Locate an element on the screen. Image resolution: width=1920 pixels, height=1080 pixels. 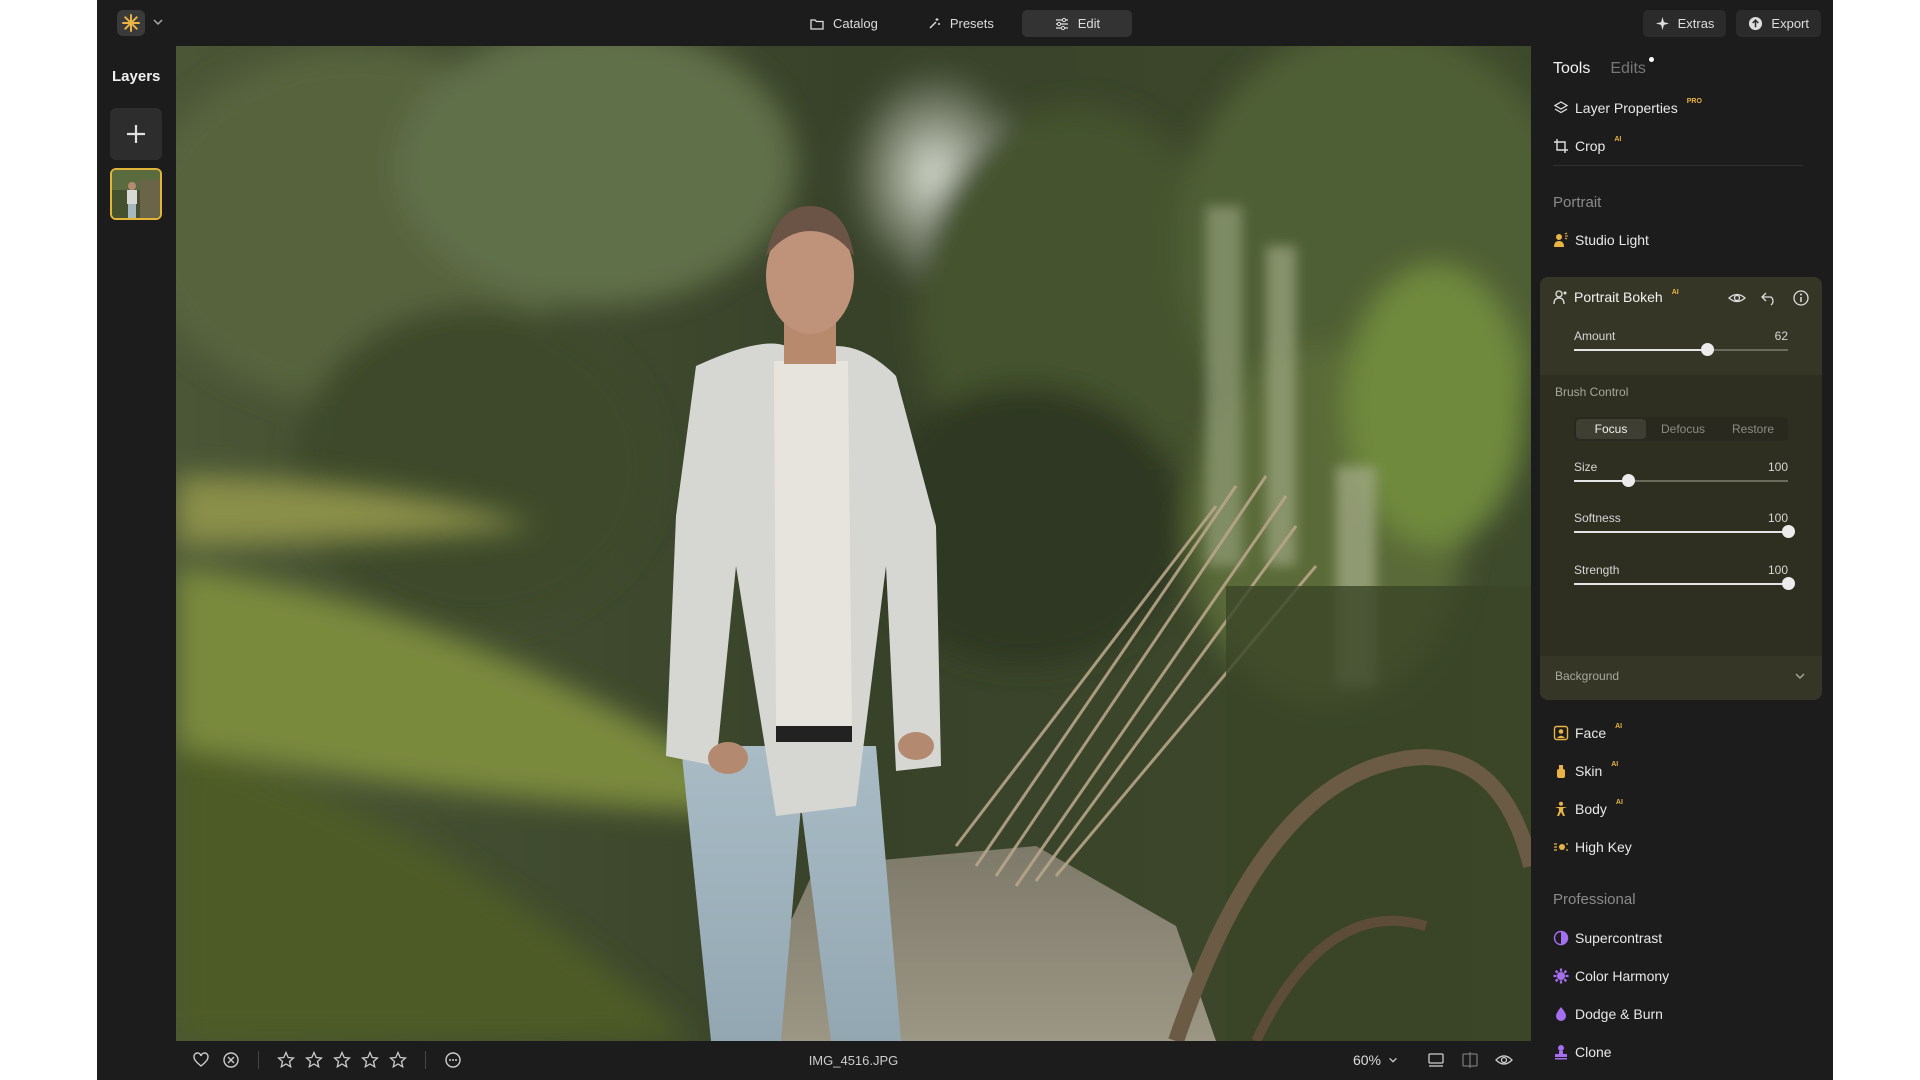
top-bar: Catalog Presets Edit Extras Export is located at coordinates (965, 23).